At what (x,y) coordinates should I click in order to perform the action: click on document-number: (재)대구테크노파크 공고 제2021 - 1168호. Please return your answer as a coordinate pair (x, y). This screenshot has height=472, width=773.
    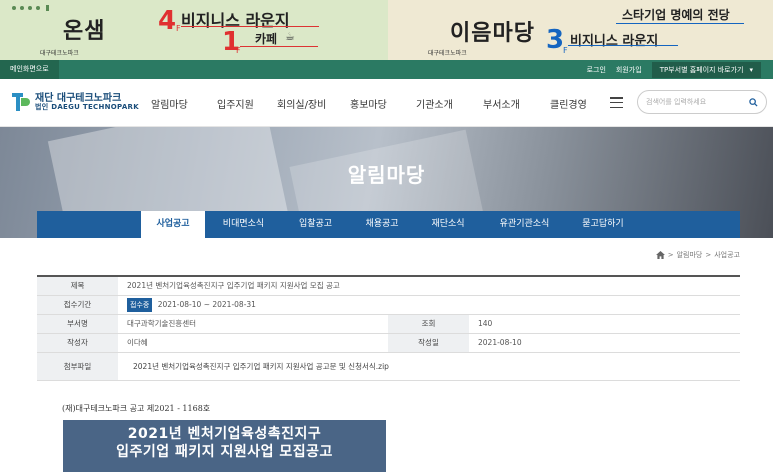
    Looking at the image, I should click on (136, 408).